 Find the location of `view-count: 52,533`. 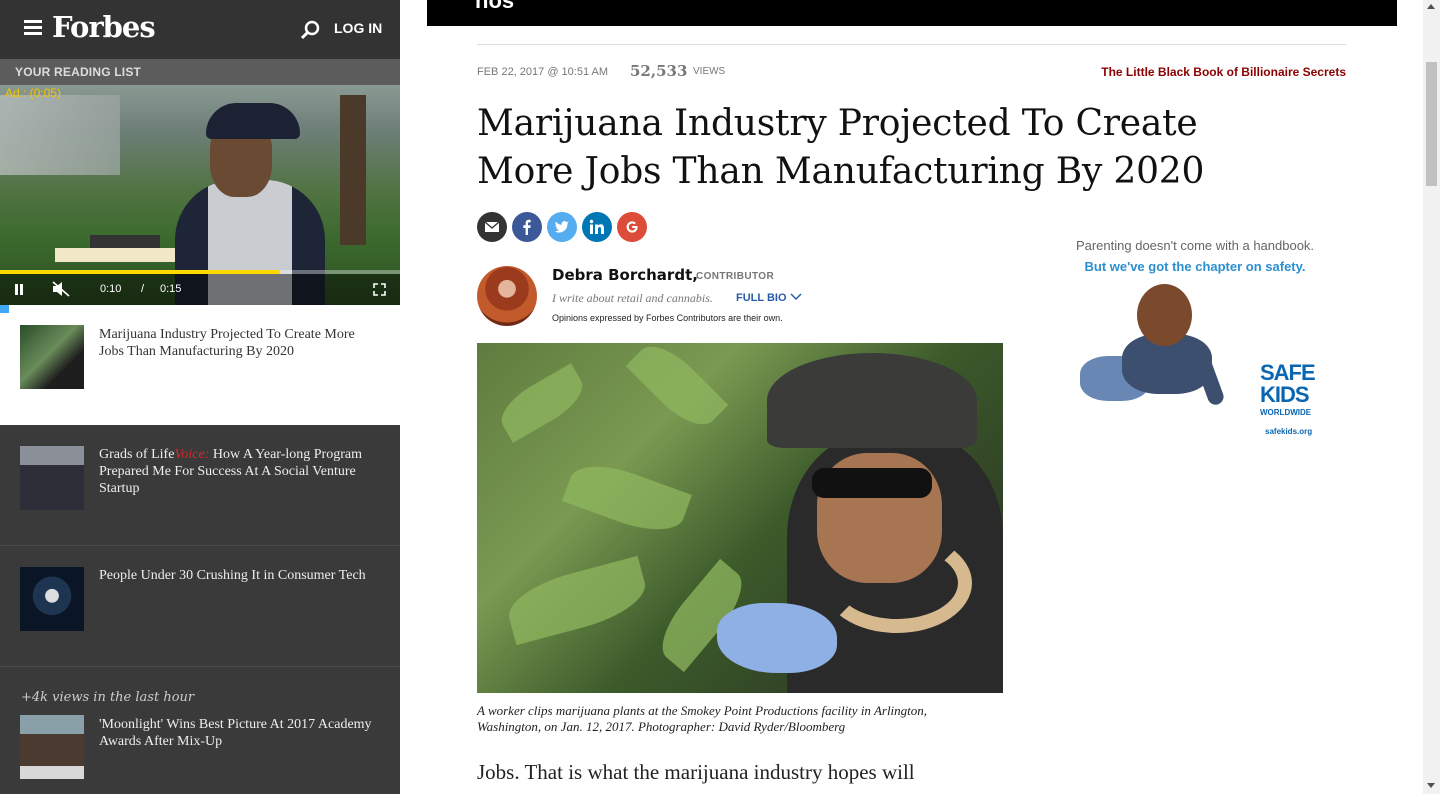

view-count: 52,533 is located at coordinates (659, 71).